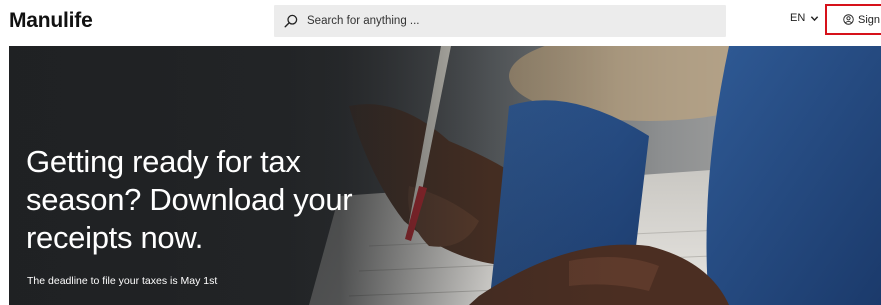  I want to click on search-icon, so click(291, 21).